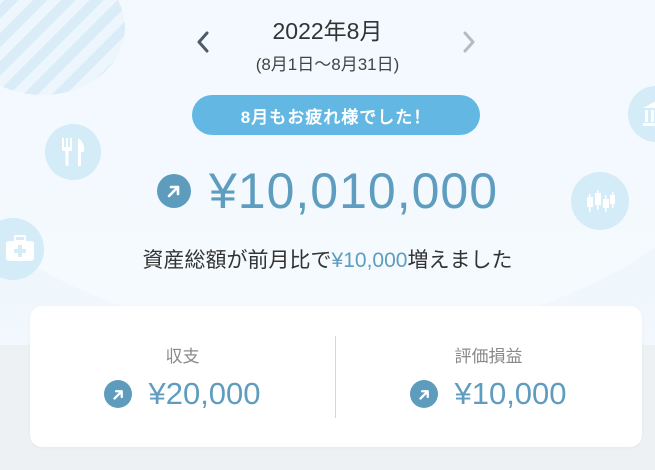 The width and height of the screenshot is (655, 470). I want to click on metric-unrealized-gain: 評価損益 ¥10,000, so click(488, 376).